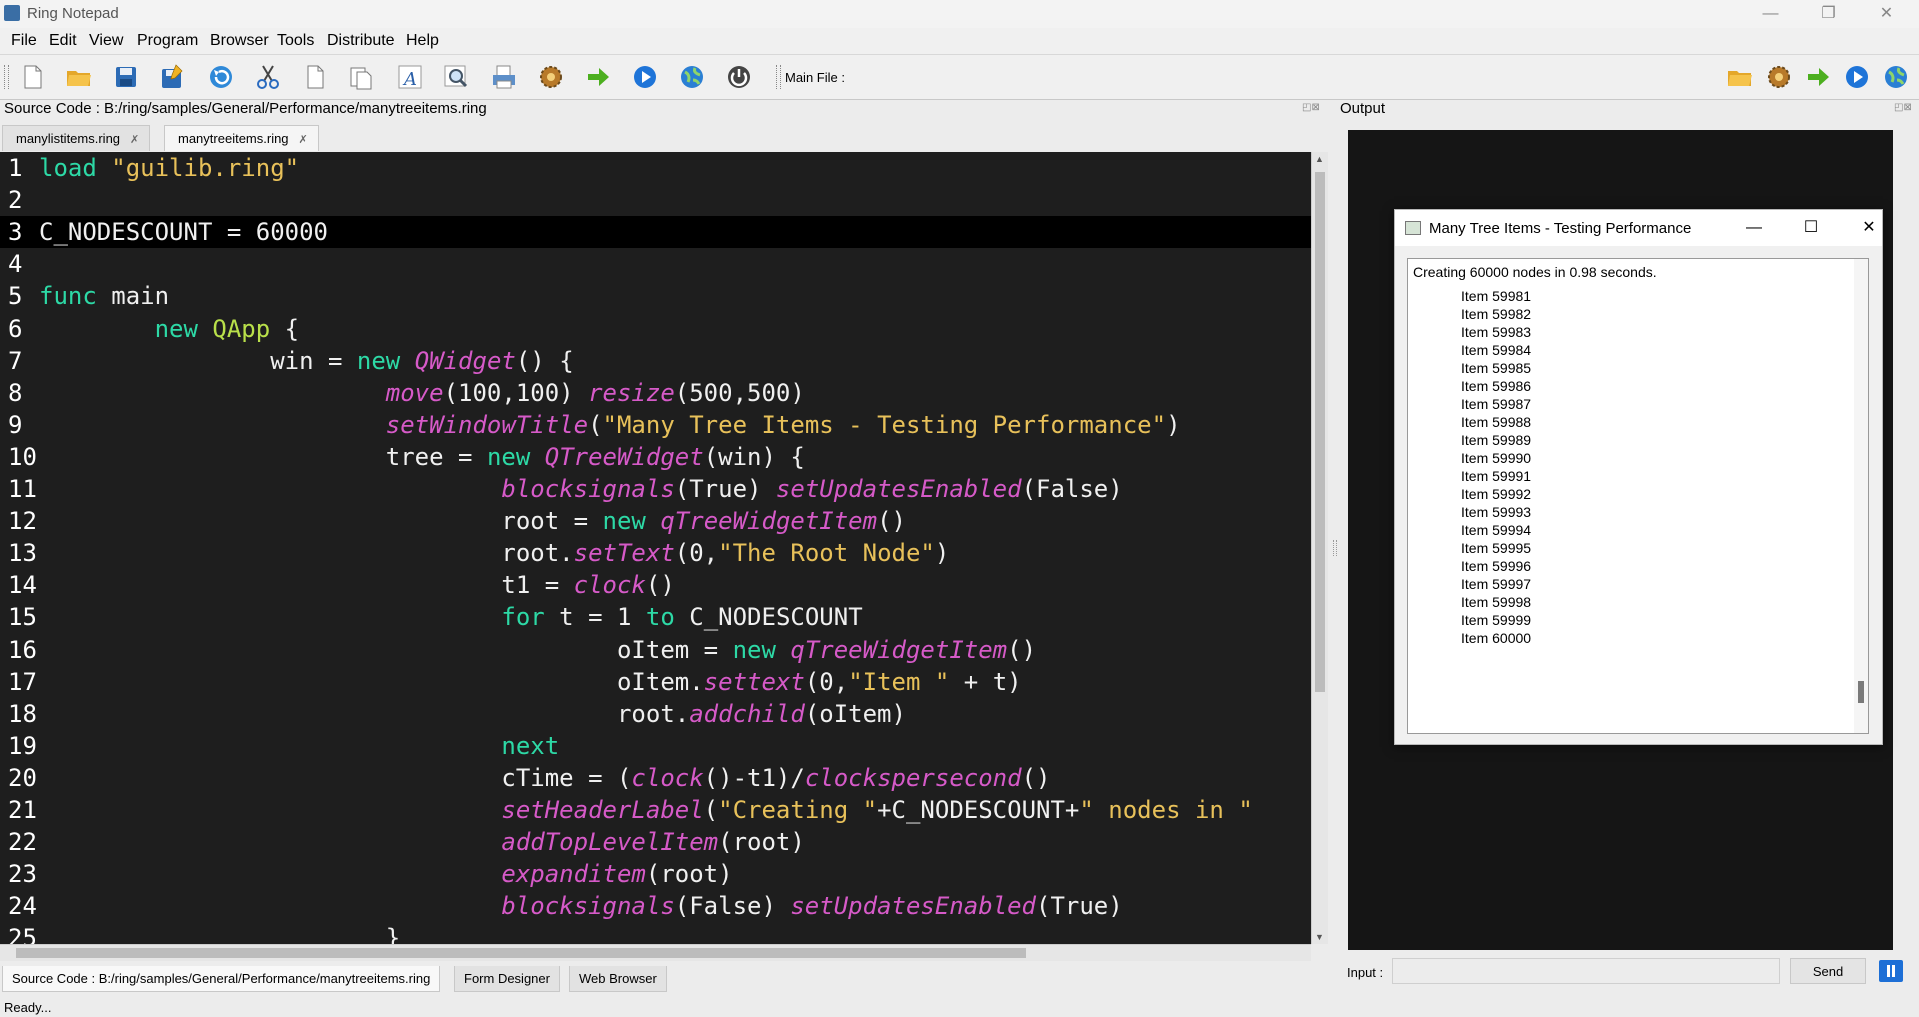  I want to click on code-line: 3 C_NODESCOUNT = 60000, so click(655, 232).